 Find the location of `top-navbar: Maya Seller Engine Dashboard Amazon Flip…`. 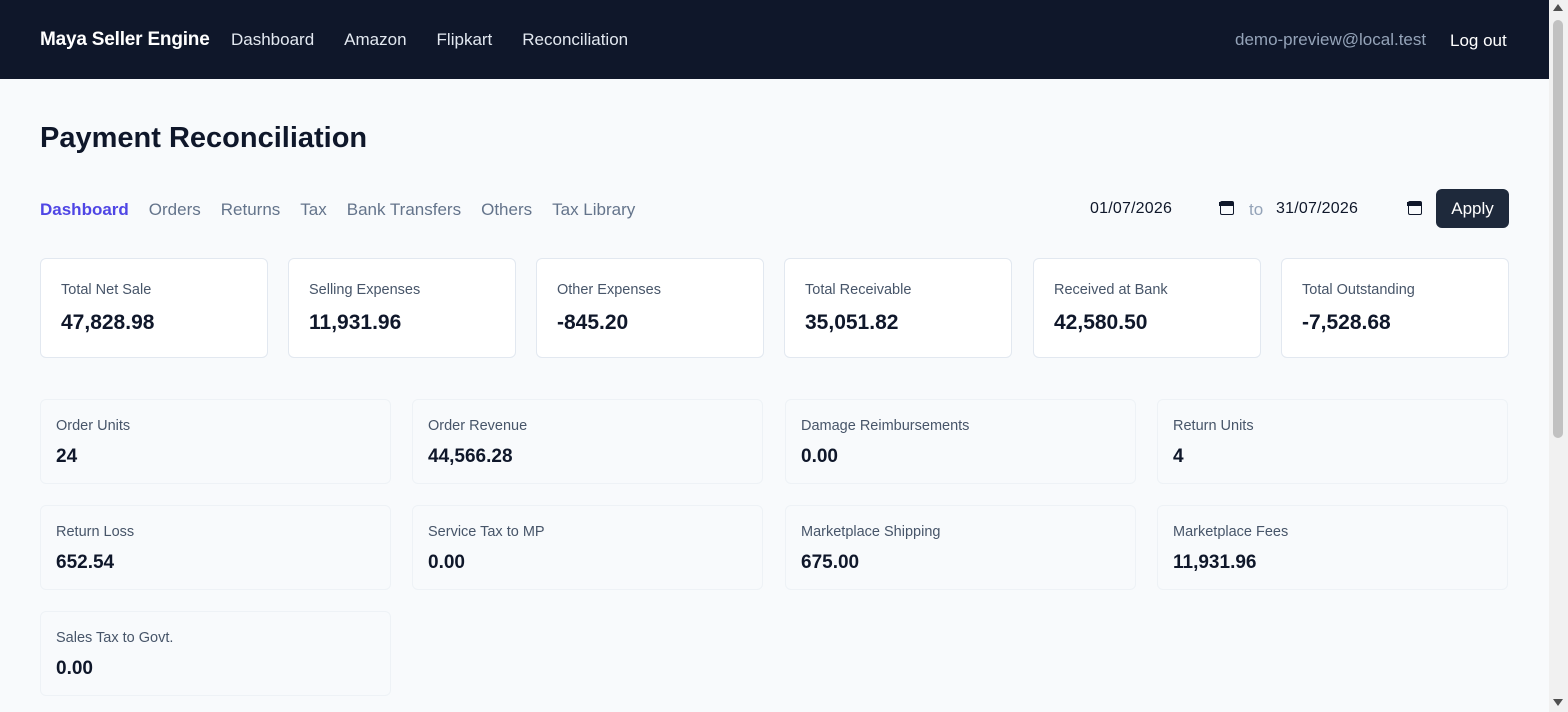

top-navbar: Maya Seller Engine Dashboard Amazon Flip… is located at coordinates (774, 39).